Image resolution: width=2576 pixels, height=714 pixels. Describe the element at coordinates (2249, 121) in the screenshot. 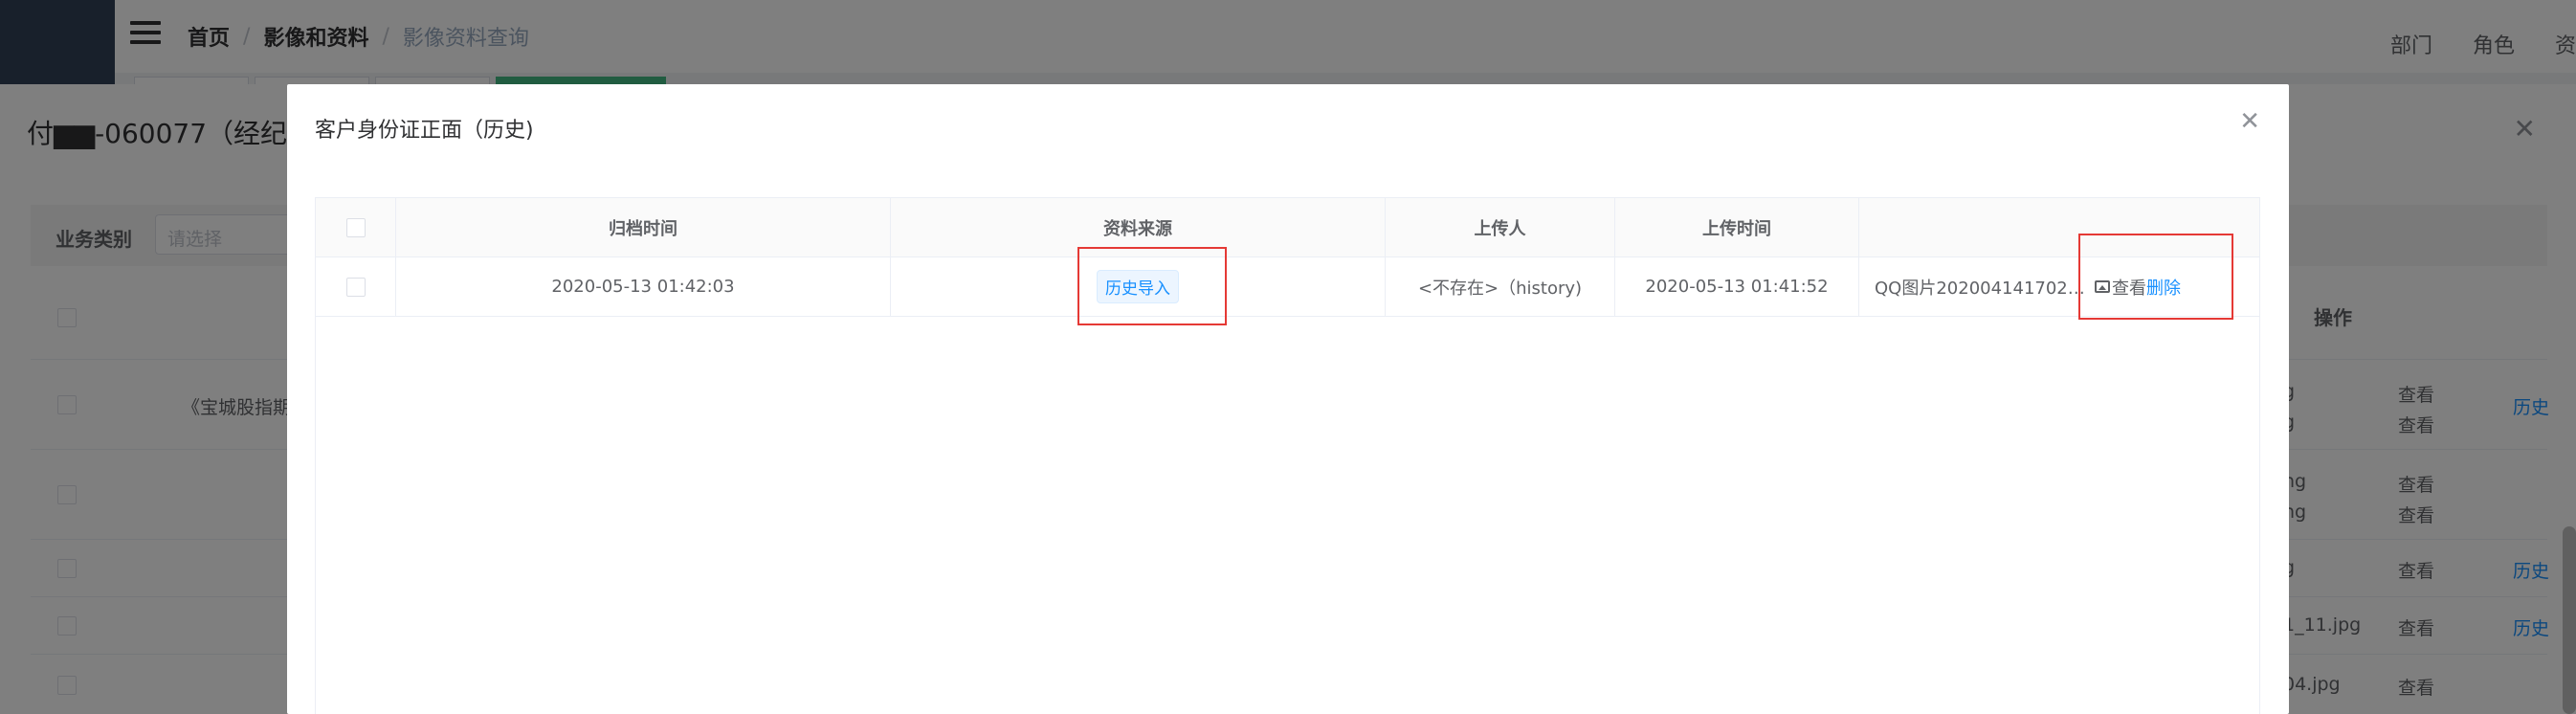

I see `close-icon: ✕` at that location.